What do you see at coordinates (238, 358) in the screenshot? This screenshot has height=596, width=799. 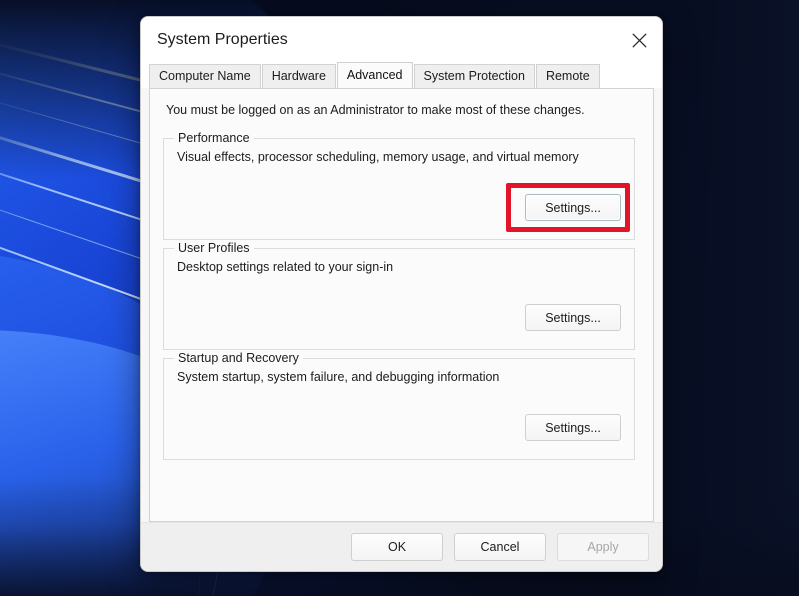 I see `startup-recovery-group-legend: Startup and Recovery` at bounding box center [238, 358].